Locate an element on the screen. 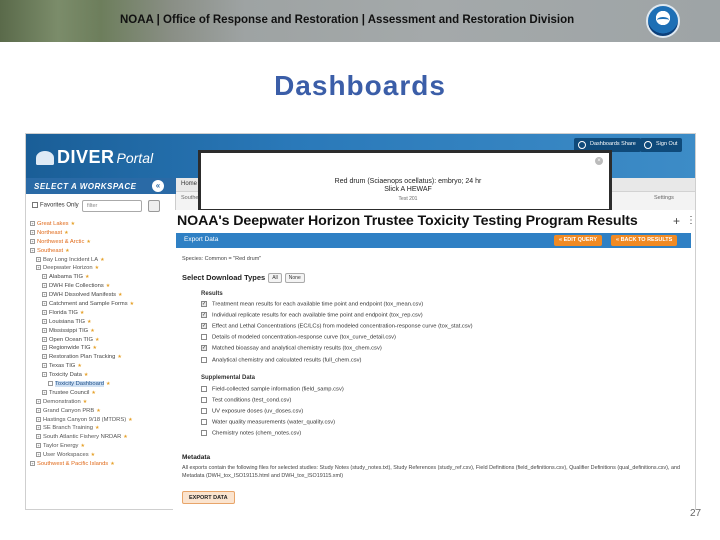 This screenshot has height=540, width=720. tree-item: + Bay Long Incident LA ★ is located at coordinates (103, 260).